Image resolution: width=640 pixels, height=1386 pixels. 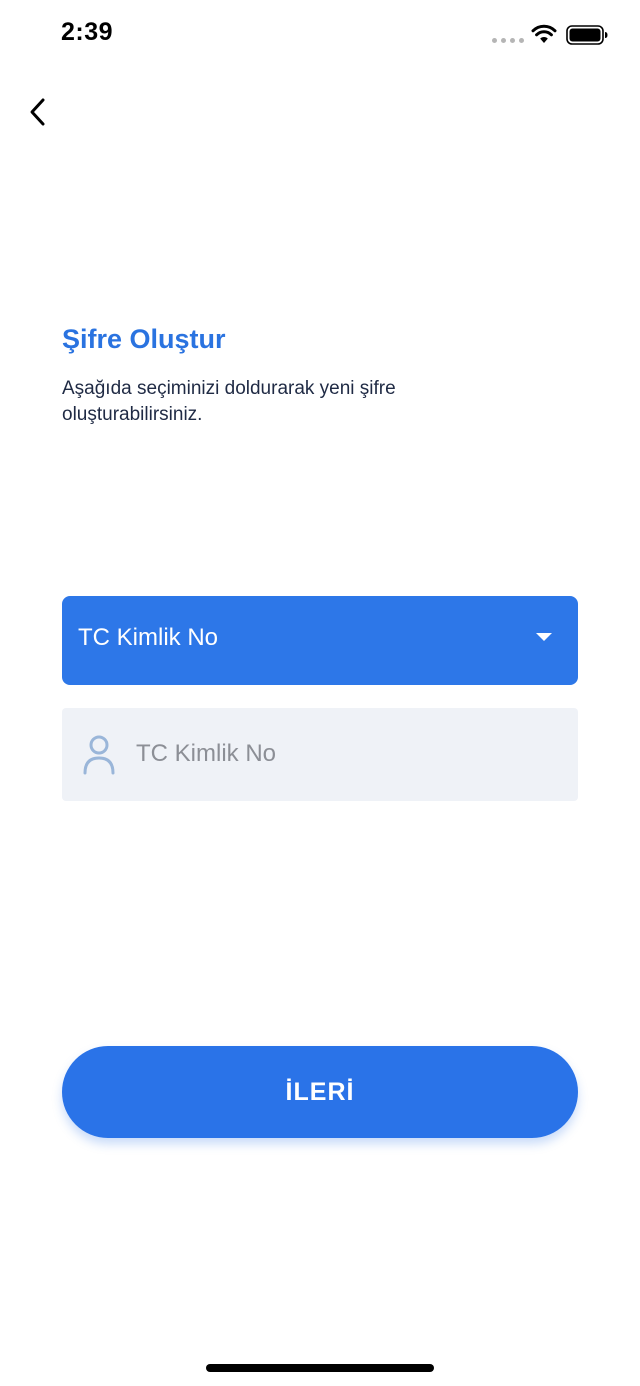 What do you see at coordinates (99, 755) in the screenshot?
I see `user-icon` at bounding box center [99, 755].